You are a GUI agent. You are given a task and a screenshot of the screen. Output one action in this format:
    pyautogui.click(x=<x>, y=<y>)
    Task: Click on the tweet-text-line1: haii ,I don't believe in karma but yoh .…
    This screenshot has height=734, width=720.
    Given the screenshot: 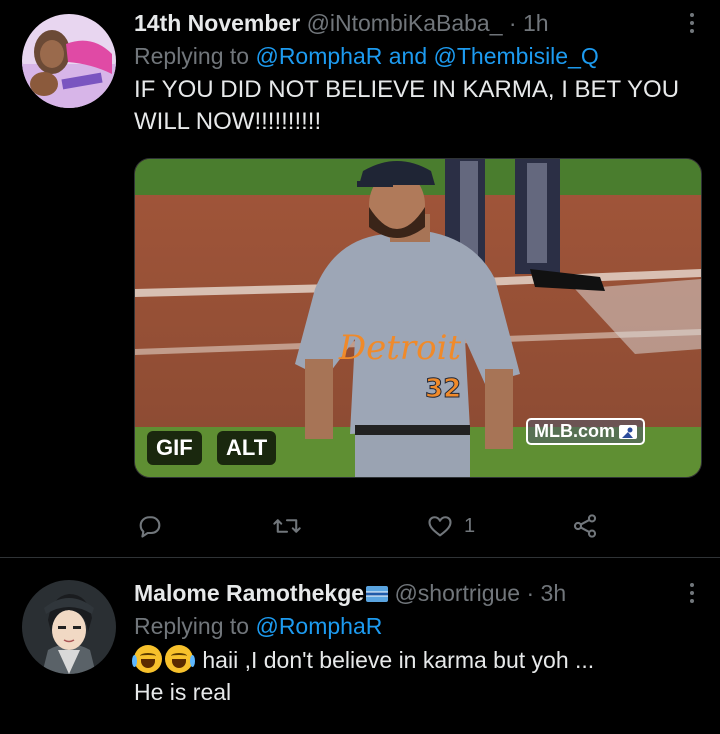 What is the action you would take?
    pyautogui.click(x=398, y=660)
    